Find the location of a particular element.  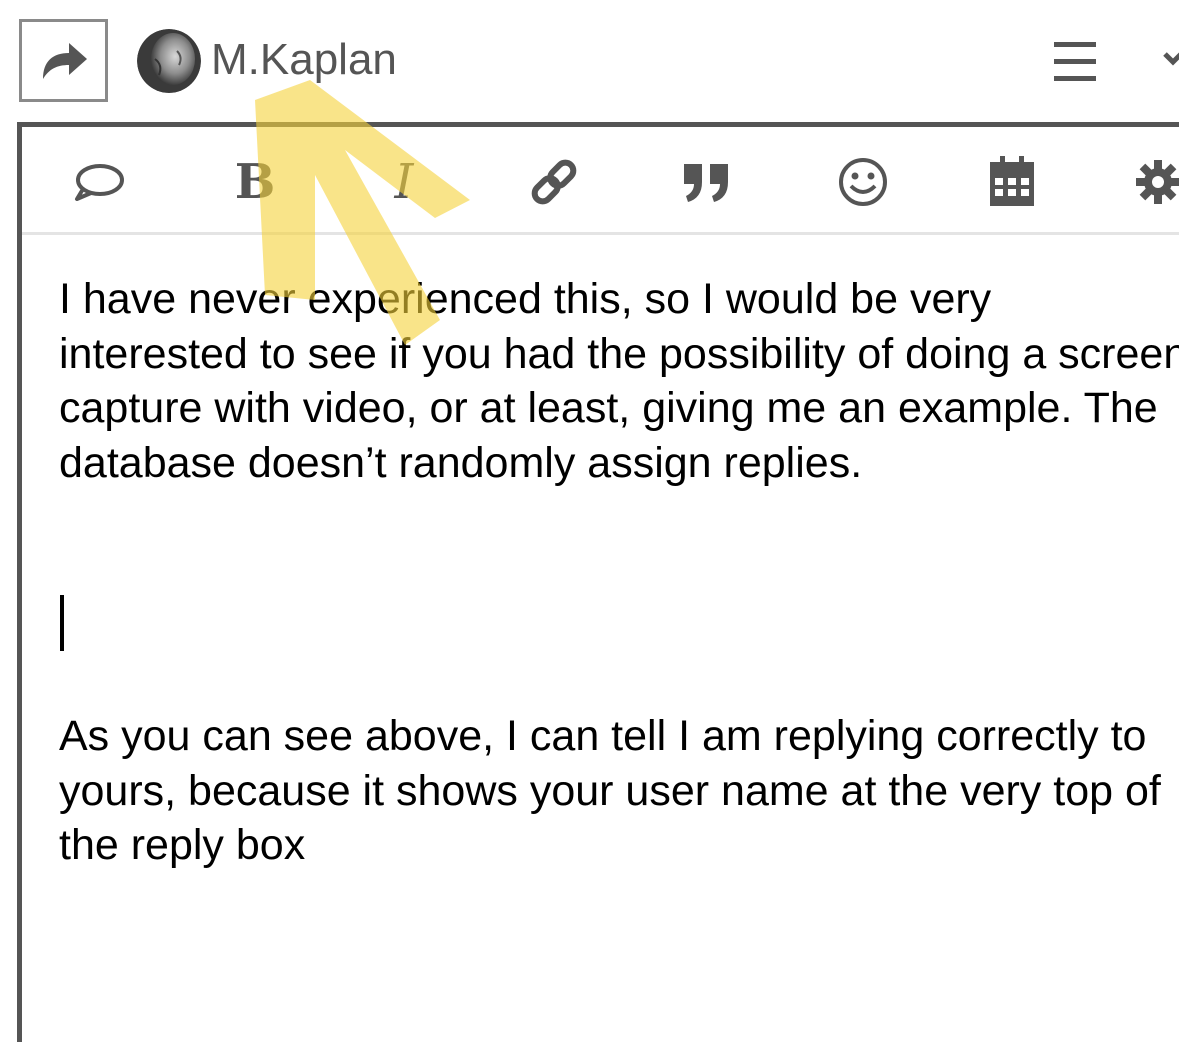

link-icon is located at coordinates (554, 182).